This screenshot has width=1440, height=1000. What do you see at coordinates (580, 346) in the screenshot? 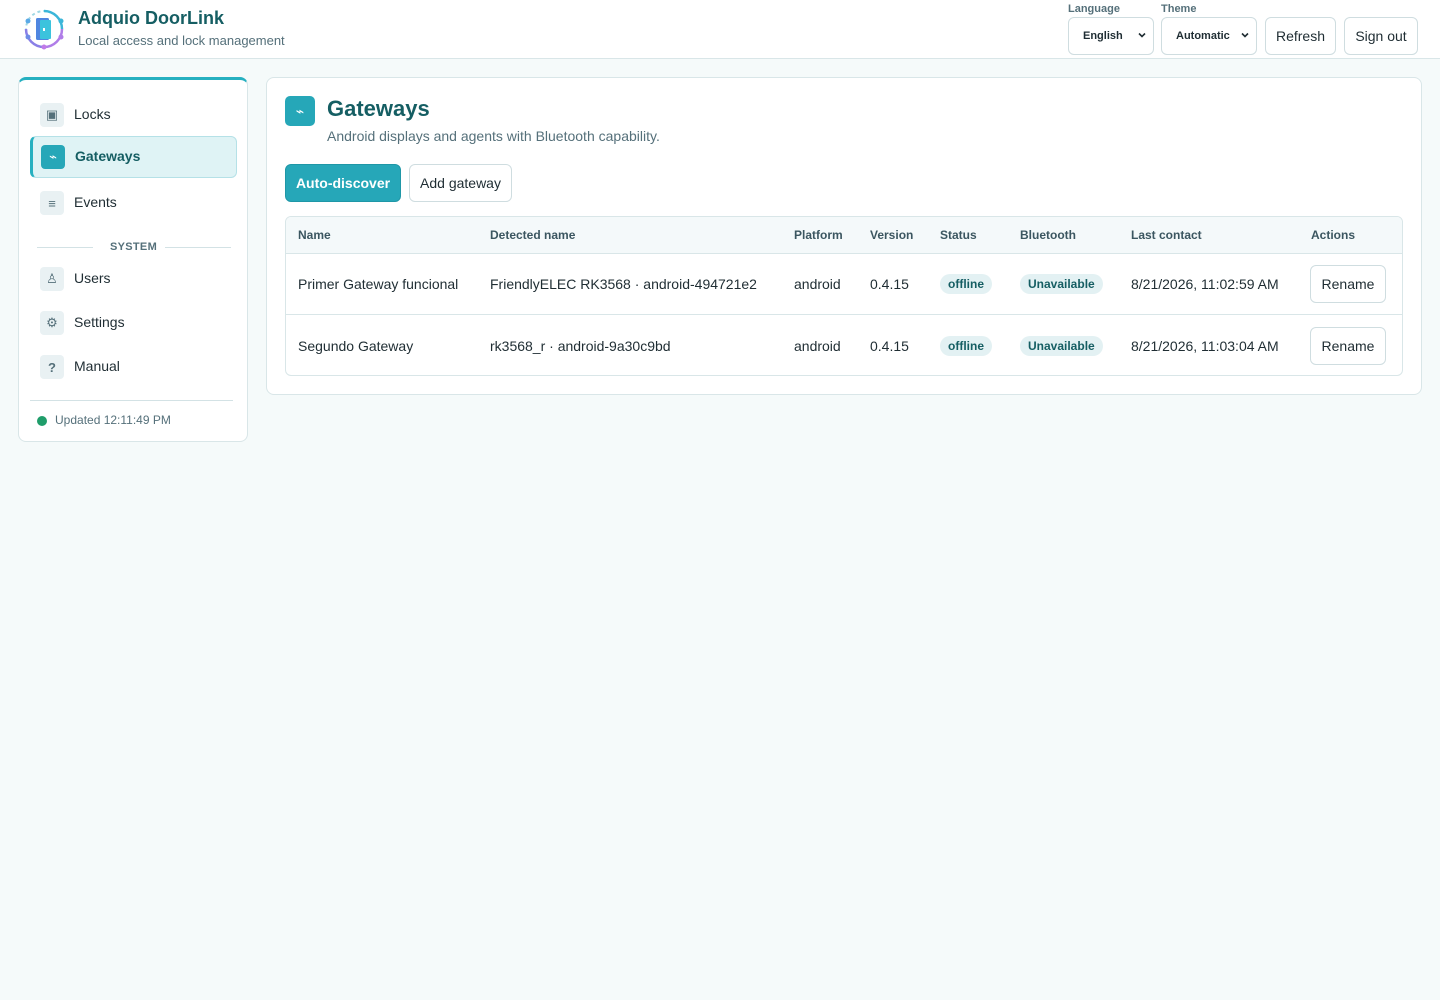
I see `detected-name: rk3568_r · android-9a30c9bd` at bounding box center [580, 346].